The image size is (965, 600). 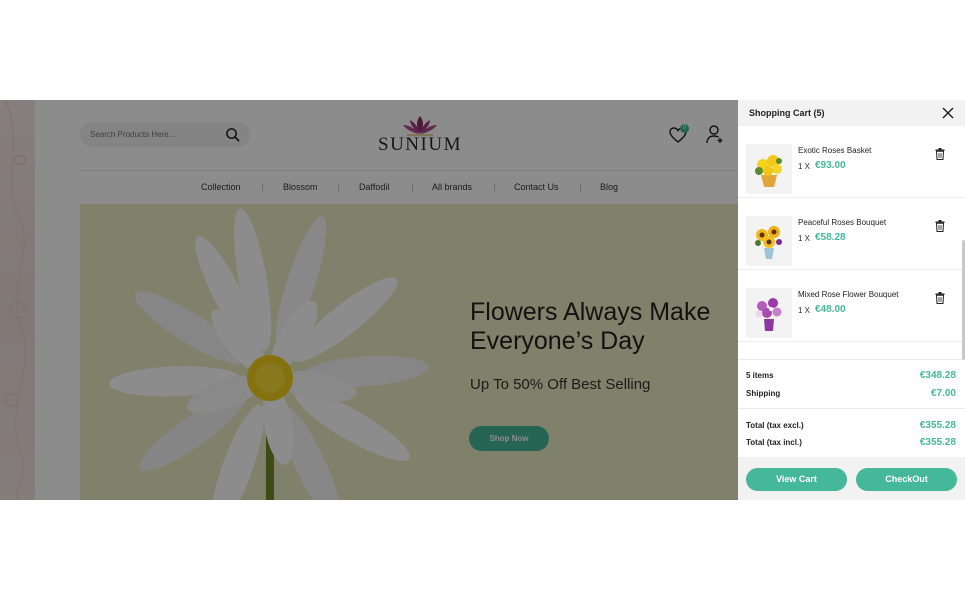 I want to click on cart-item: Peaceful Roses Bouquet 1 X €58.28, so click(x=851, y=234).